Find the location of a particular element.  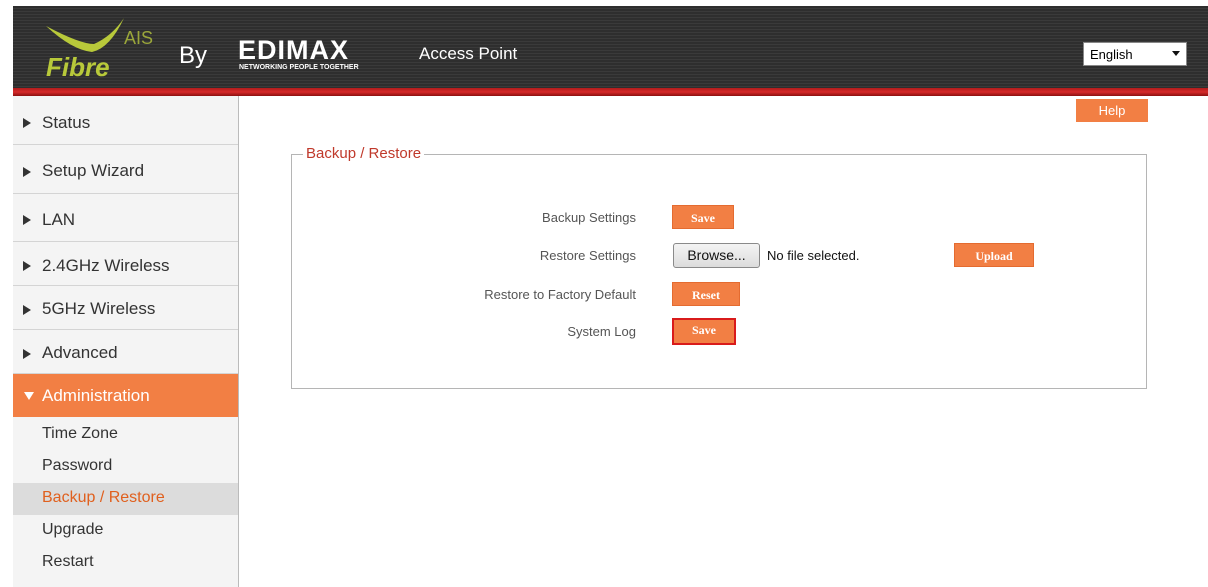

sidebar-item-label: Administration is located at coordinates (96, 395).